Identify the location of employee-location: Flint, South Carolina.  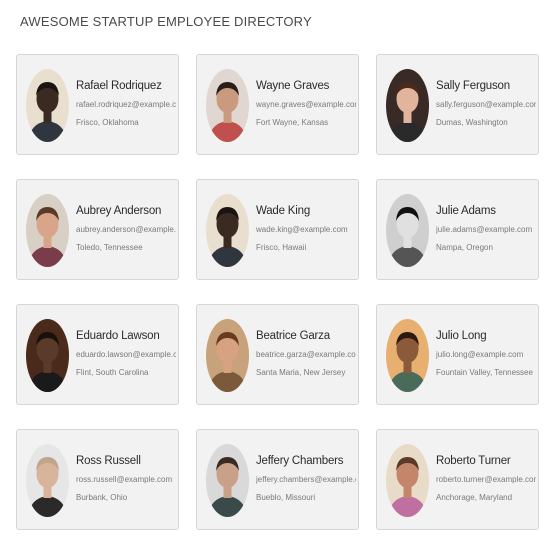
(112, 372).